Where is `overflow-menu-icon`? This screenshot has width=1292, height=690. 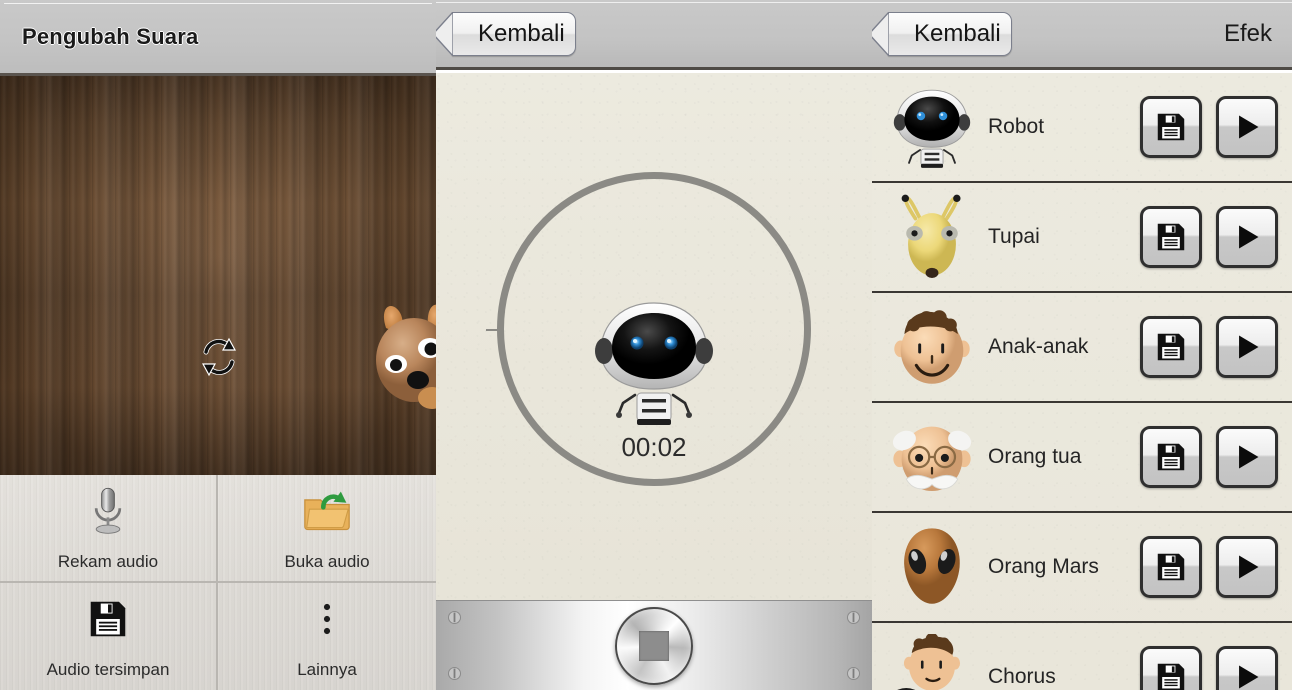
overflow-menu-icon is located at coordinates (327, 619).